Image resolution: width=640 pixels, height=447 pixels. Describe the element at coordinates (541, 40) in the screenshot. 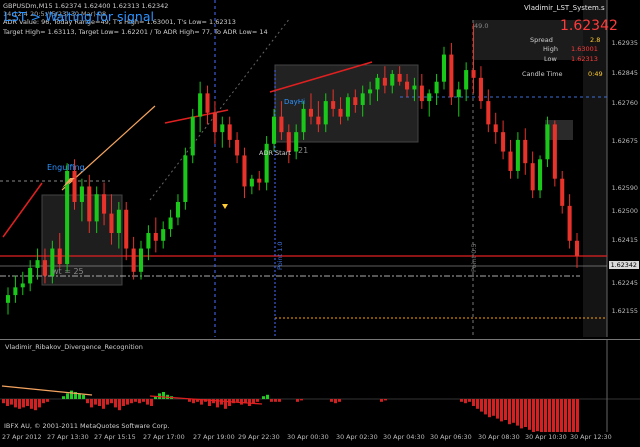

I see `spread-label: Spread` at that location.